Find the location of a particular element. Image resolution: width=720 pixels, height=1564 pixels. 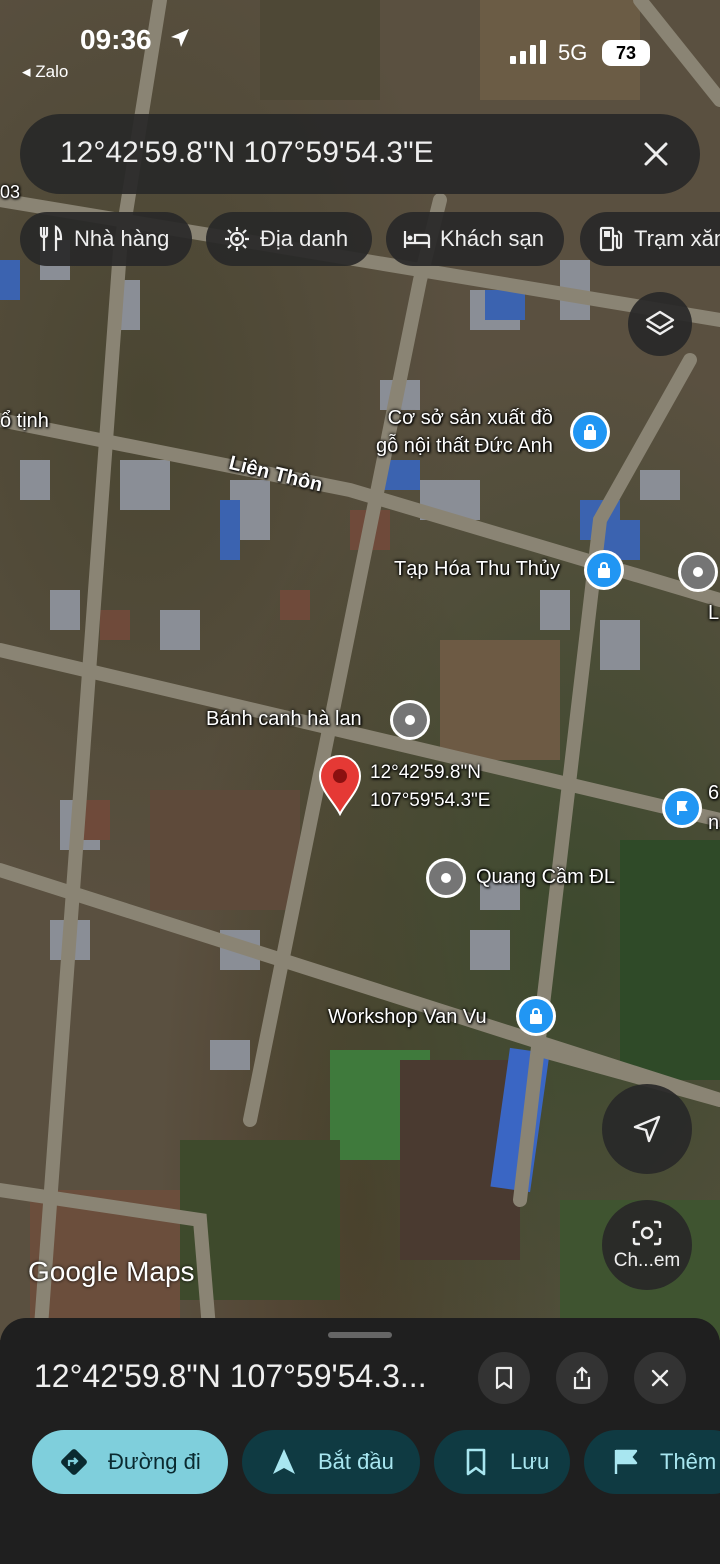

chip-restaurants: Nhà hàng is located at coordinates (106, 239).